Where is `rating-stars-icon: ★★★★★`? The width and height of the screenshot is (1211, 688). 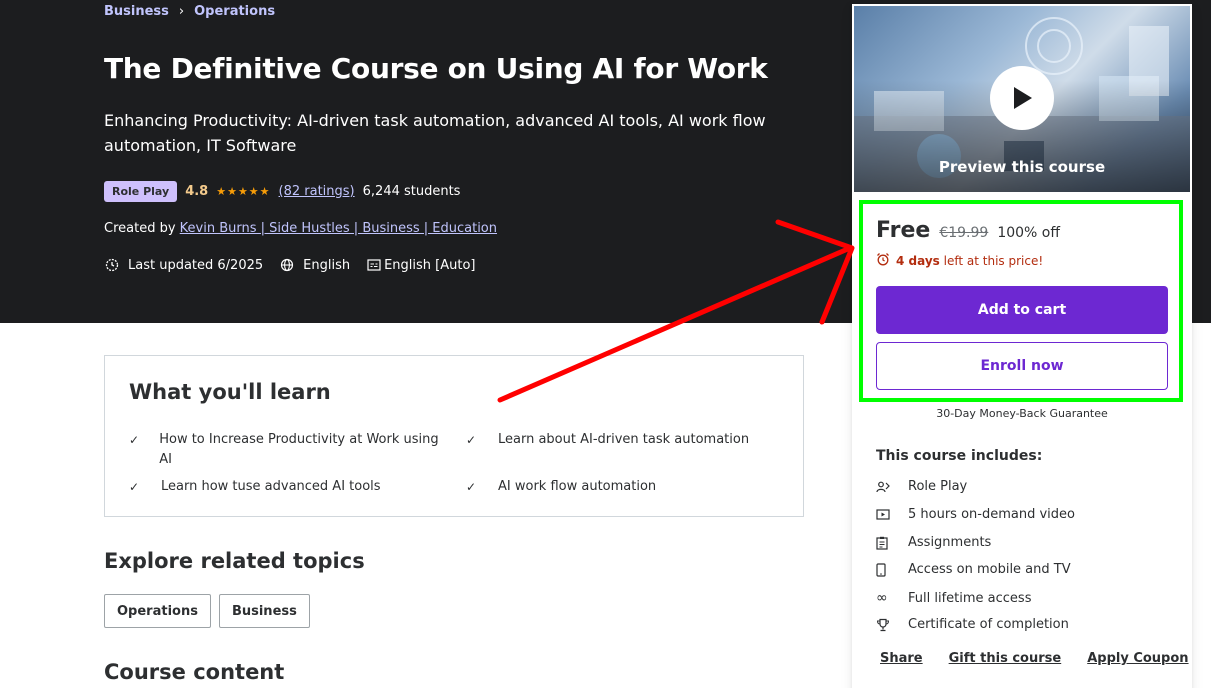
rating-stars-icon: ★★★★★ is located at coordinates (243, 191).